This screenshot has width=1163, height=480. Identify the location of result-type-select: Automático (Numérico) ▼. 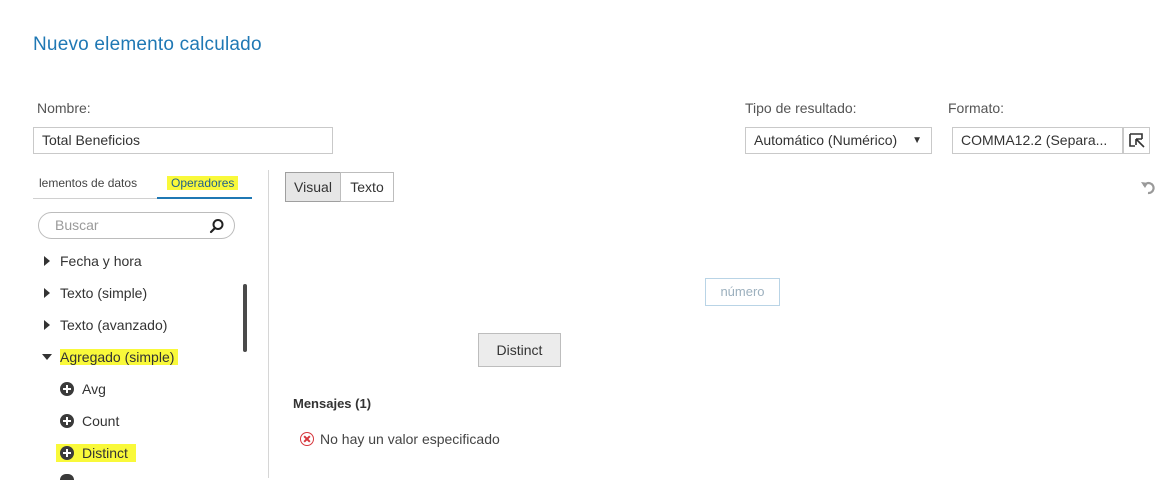
(838, 140).